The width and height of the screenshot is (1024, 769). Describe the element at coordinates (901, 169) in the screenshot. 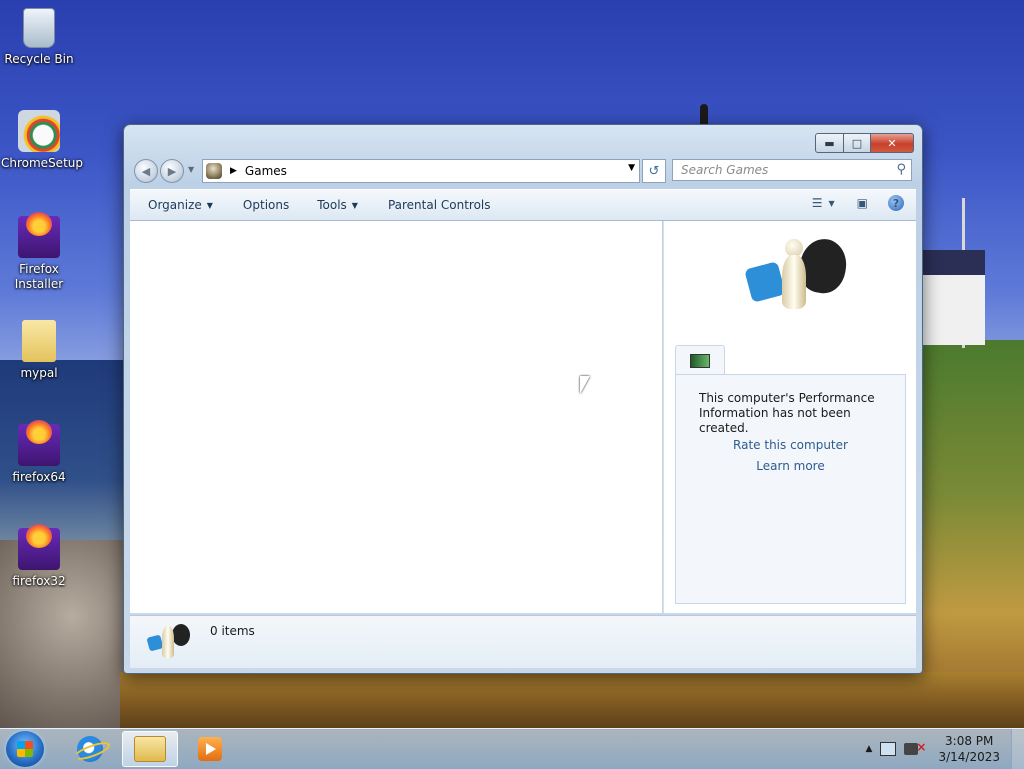

I see `search-icon: ⚲` at that location.